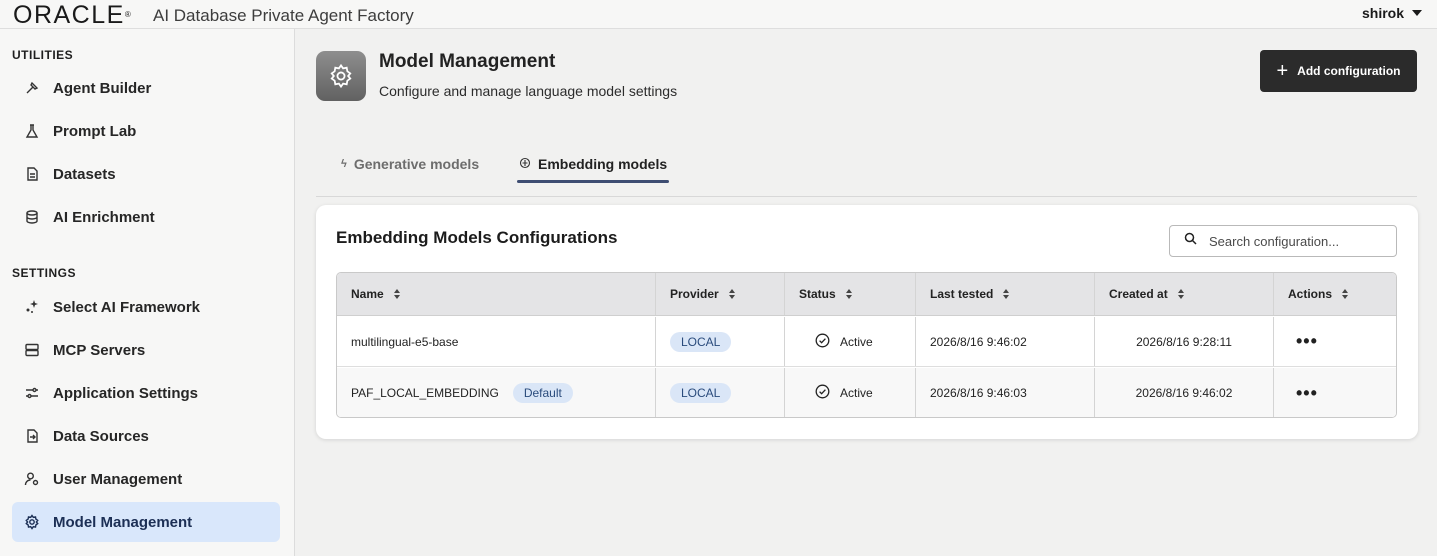 The height and width of the screenshot is (556, 1437). What do you see at coordinates (425, 393) in the screenshot?
I see `model-name: PAF_LOCAL_EMBEDDING` at bounding box center [425, 393].